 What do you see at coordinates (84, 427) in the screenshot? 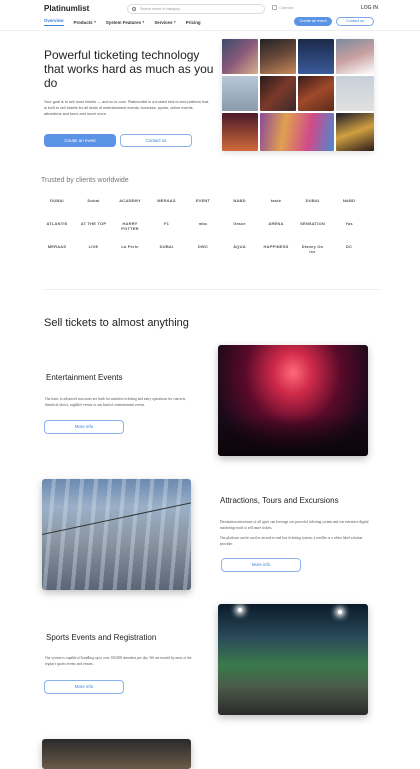
I see `entertainment-more-button: More info` at bounding box center [84, 427].